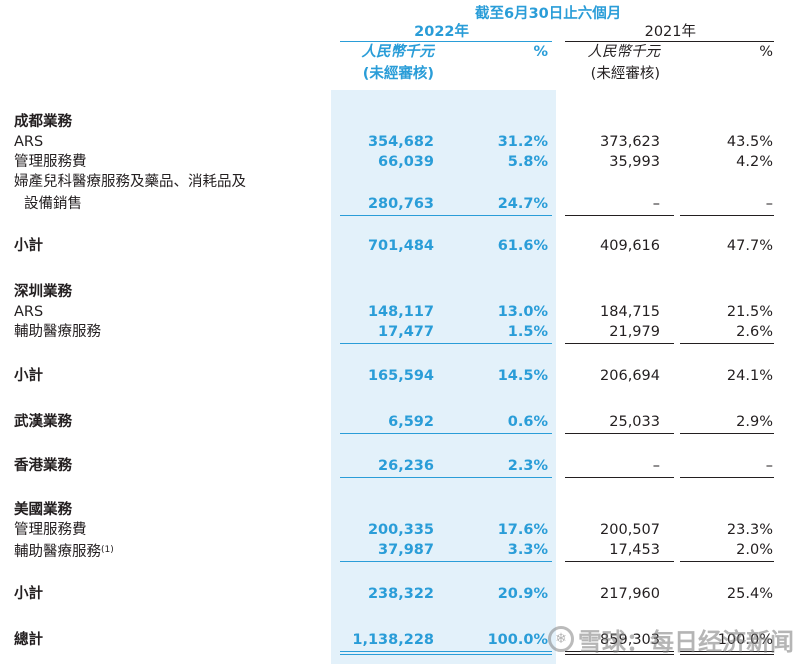 Image resolution: width=800 pixels, height=664 pixels. I want to click on cell-v2021: 25,033, so click(634, 422).